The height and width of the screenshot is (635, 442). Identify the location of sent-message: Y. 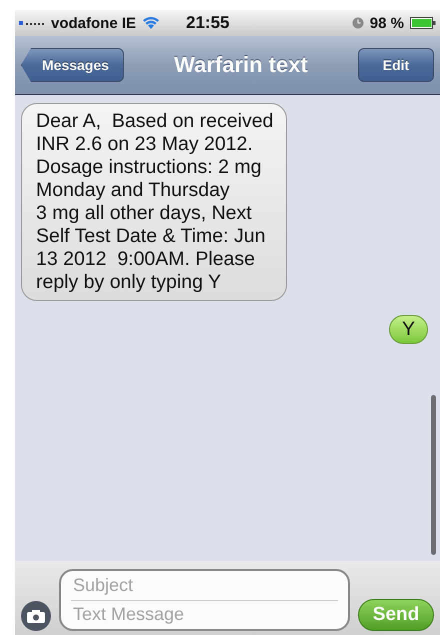
(408, 329).